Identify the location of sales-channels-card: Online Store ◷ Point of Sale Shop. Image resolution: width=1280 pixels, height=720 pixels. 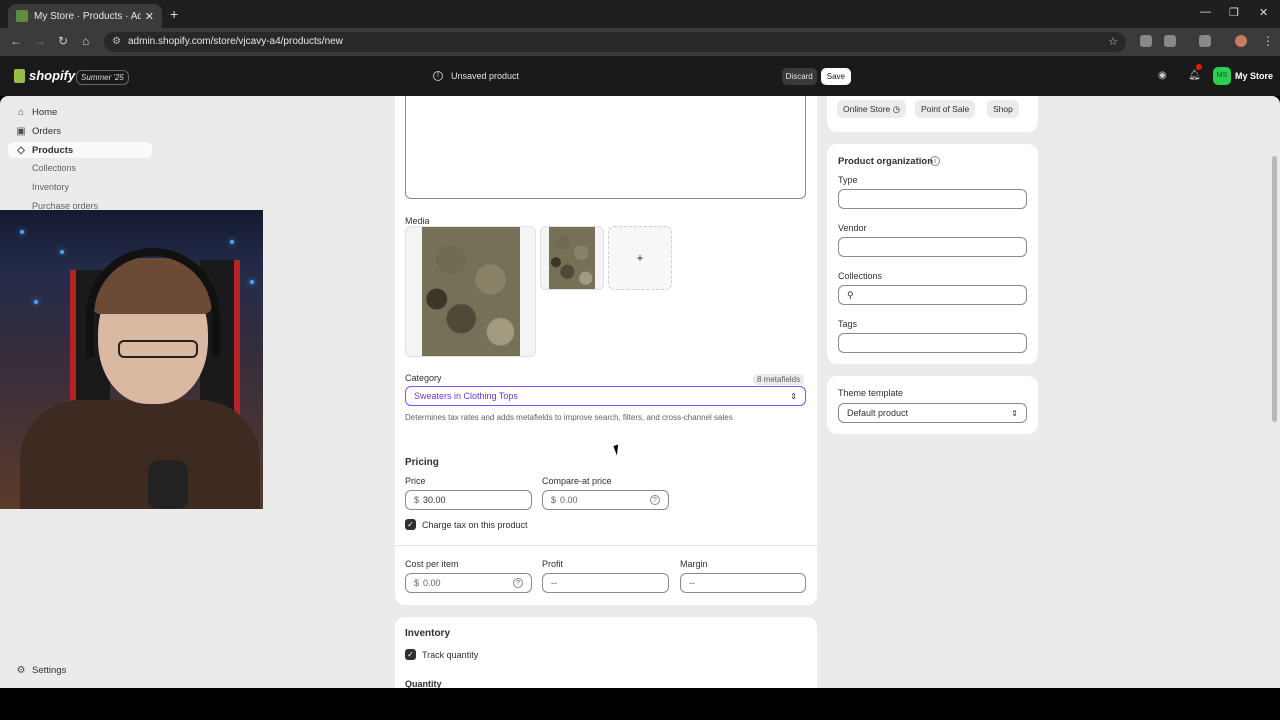
(932, 114).